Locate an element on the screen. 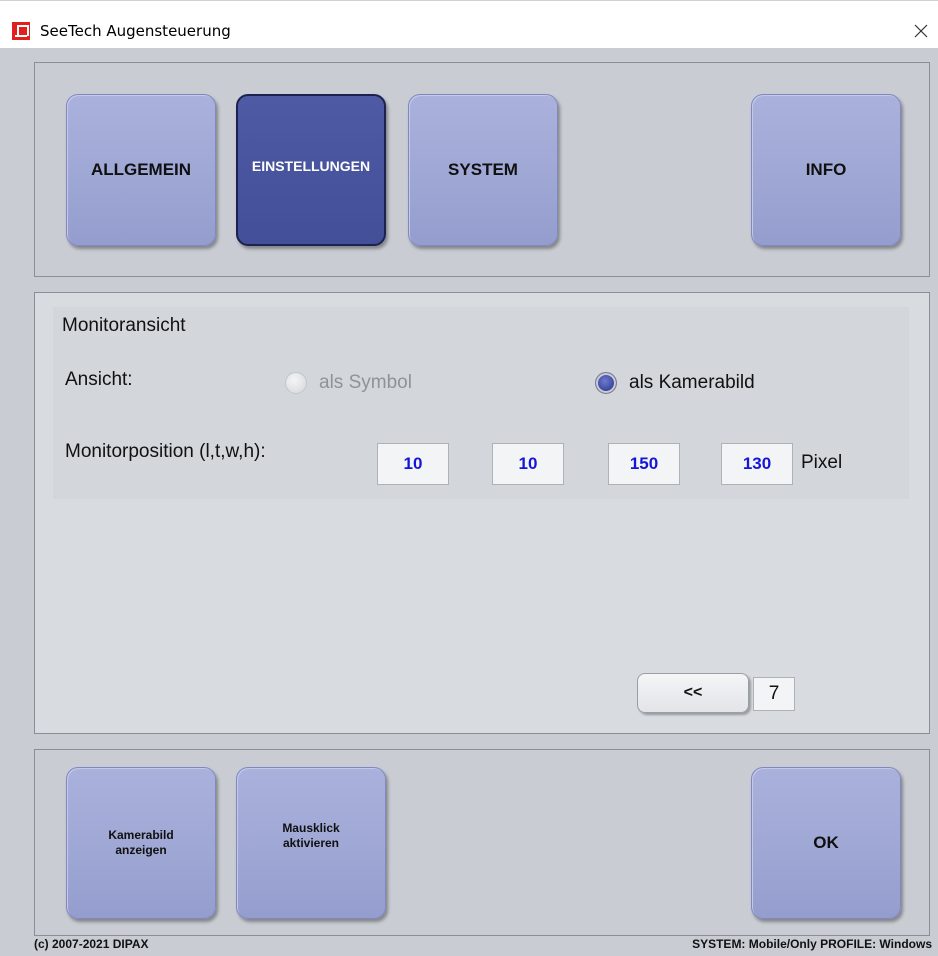 This screenshot has height=956, width=938. tab-label: INFO is located at coordinates (826, 169).